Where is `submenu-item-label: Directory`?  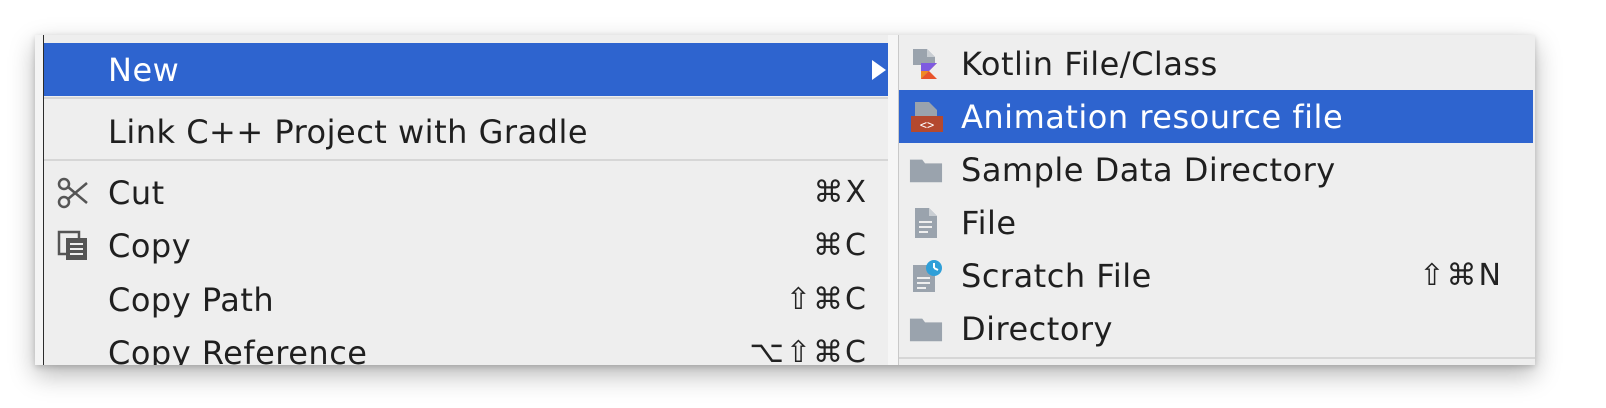 submenu-item-label: Directory is located at coordinates (1037, 328).